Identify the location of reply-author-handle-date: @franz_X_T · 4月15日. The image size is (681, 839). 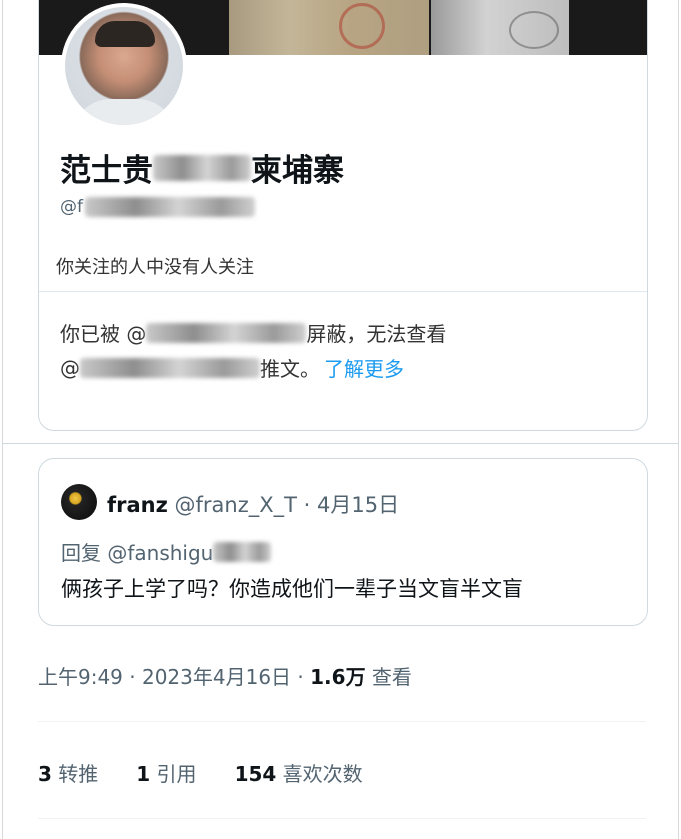
(287, 505).